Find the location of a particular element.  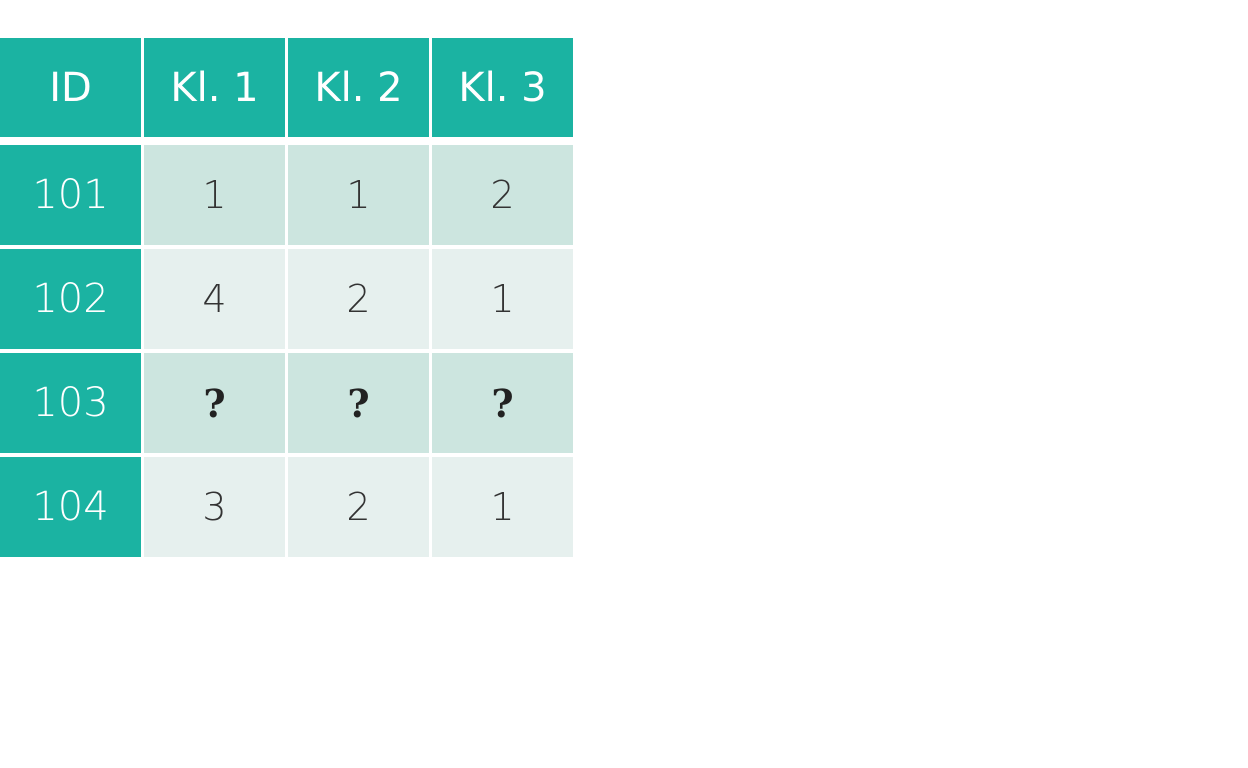

table-row: 101 1 1 2 is located at coordinates (286, 195).